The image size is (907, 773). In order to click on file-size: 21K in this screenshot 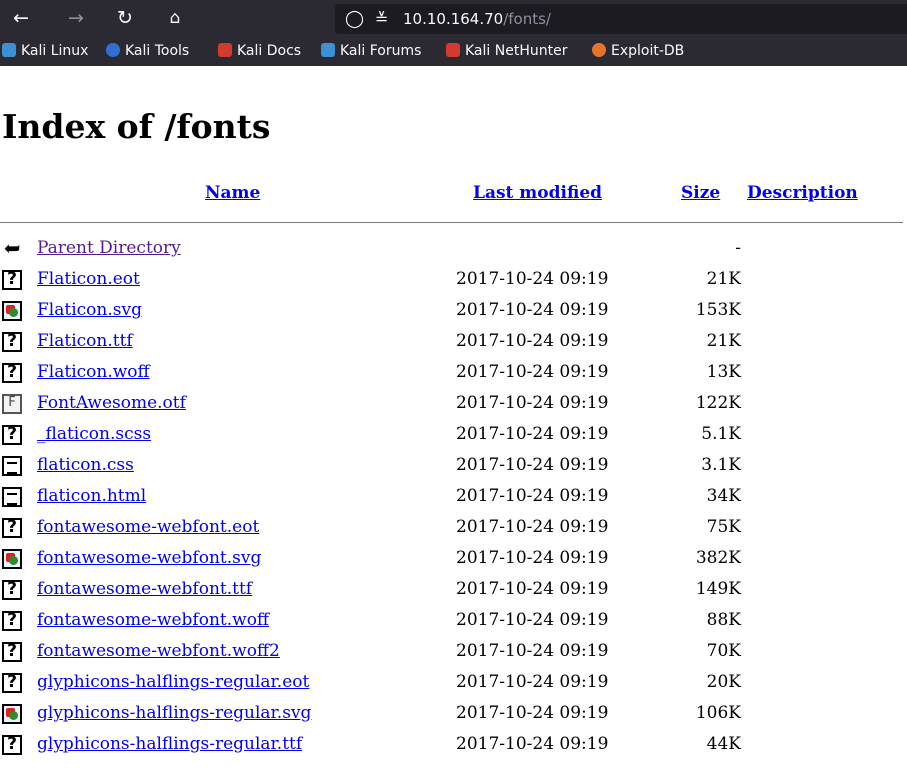, I will do `click(723, 341)`.